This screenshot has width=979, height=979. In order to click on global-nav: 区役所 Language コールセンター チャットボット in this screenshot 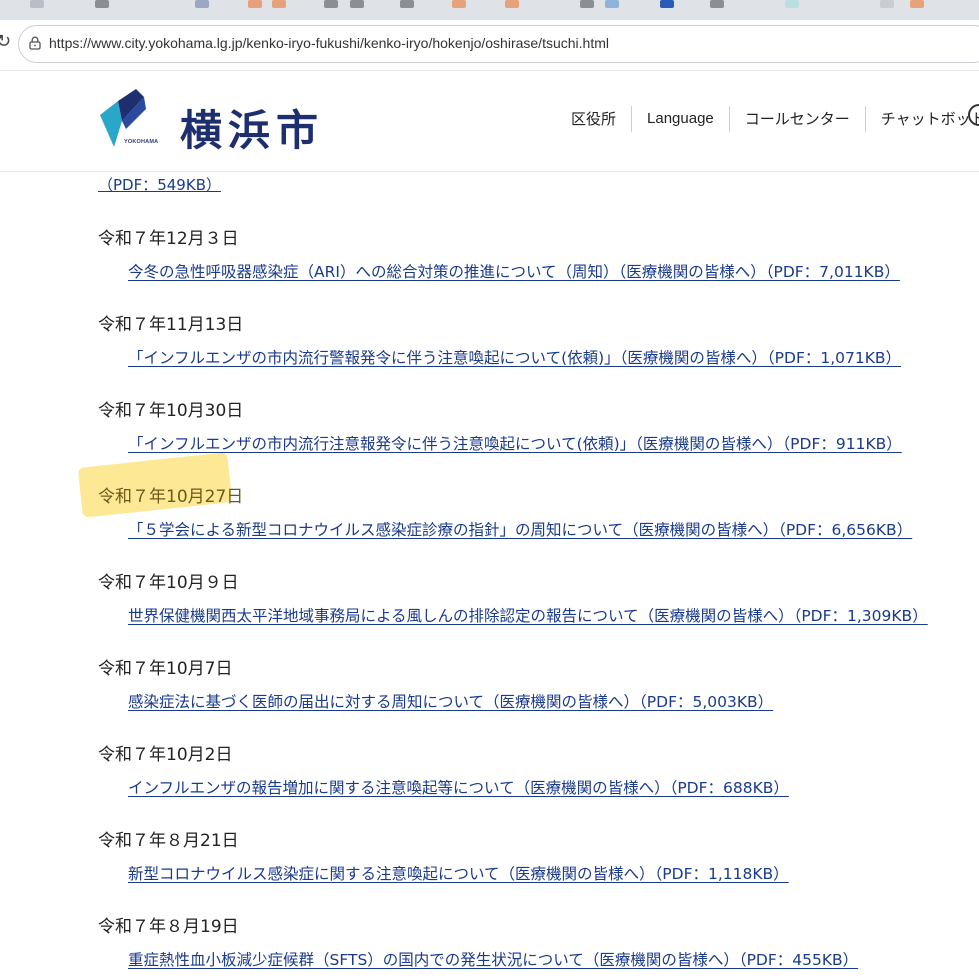, I will do `click(767, 119)`.